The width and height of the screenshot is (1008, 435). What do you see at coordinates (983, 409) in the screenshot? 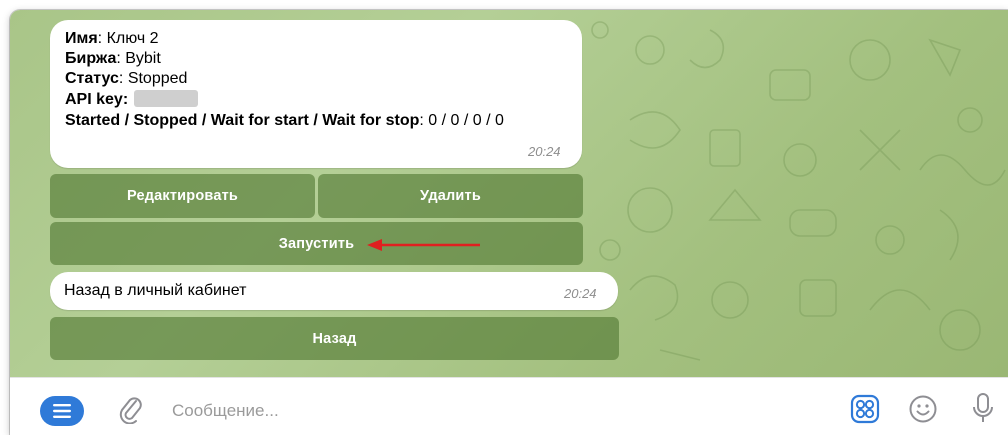
I see `microphone-icon` at bounding box center [983, 409].